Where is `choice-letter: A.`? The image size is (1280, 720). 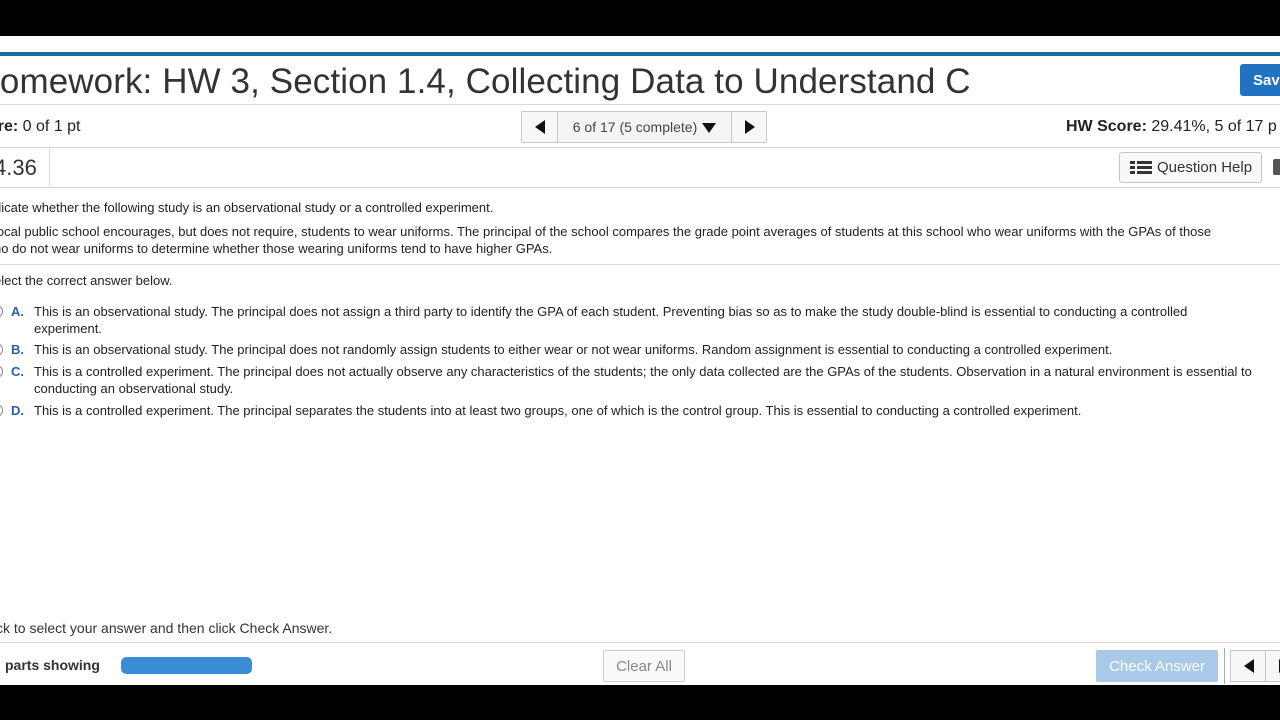 choice-letter: A. is located at coordinates (17, 311).